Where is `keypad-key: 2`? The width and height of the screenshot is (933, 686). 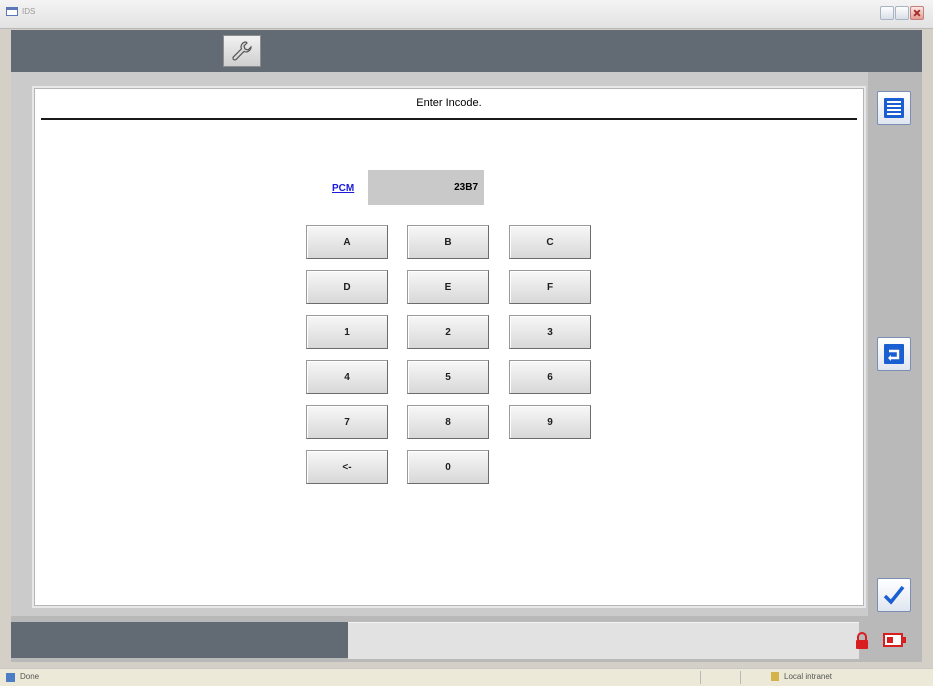
keypad-key: 2 is located at coordinates (448, 332).